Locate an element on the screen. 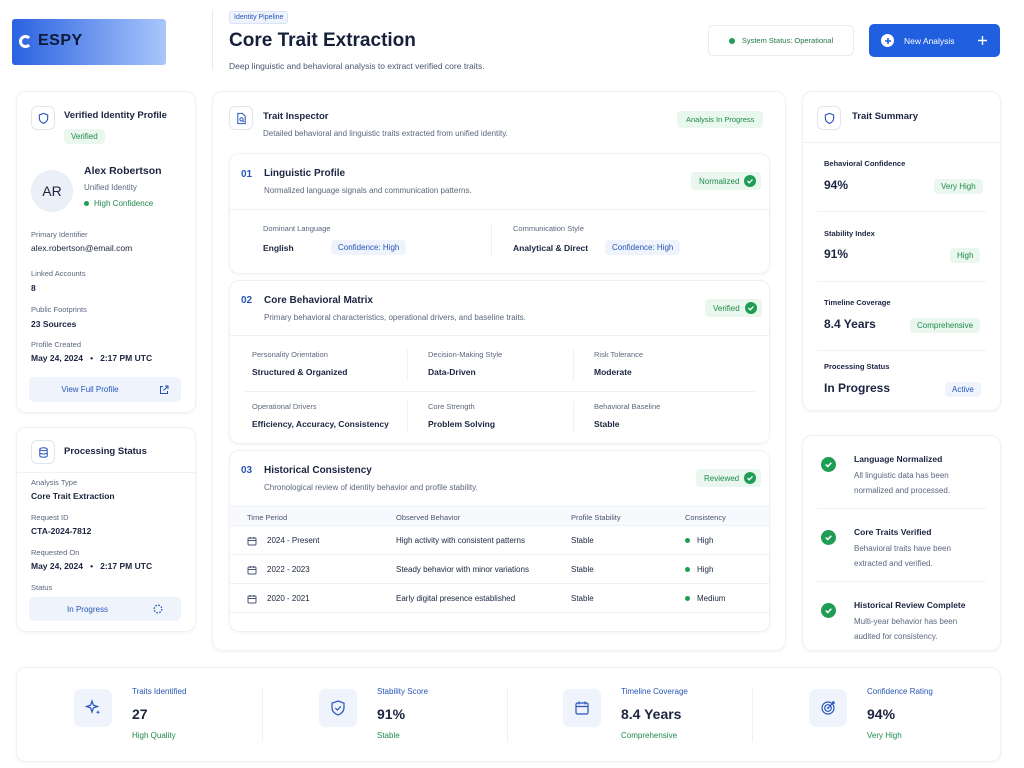 The height and width of the screenshot is (768, 1024). badge-text: Normalized is located at coordinates (719, 181).